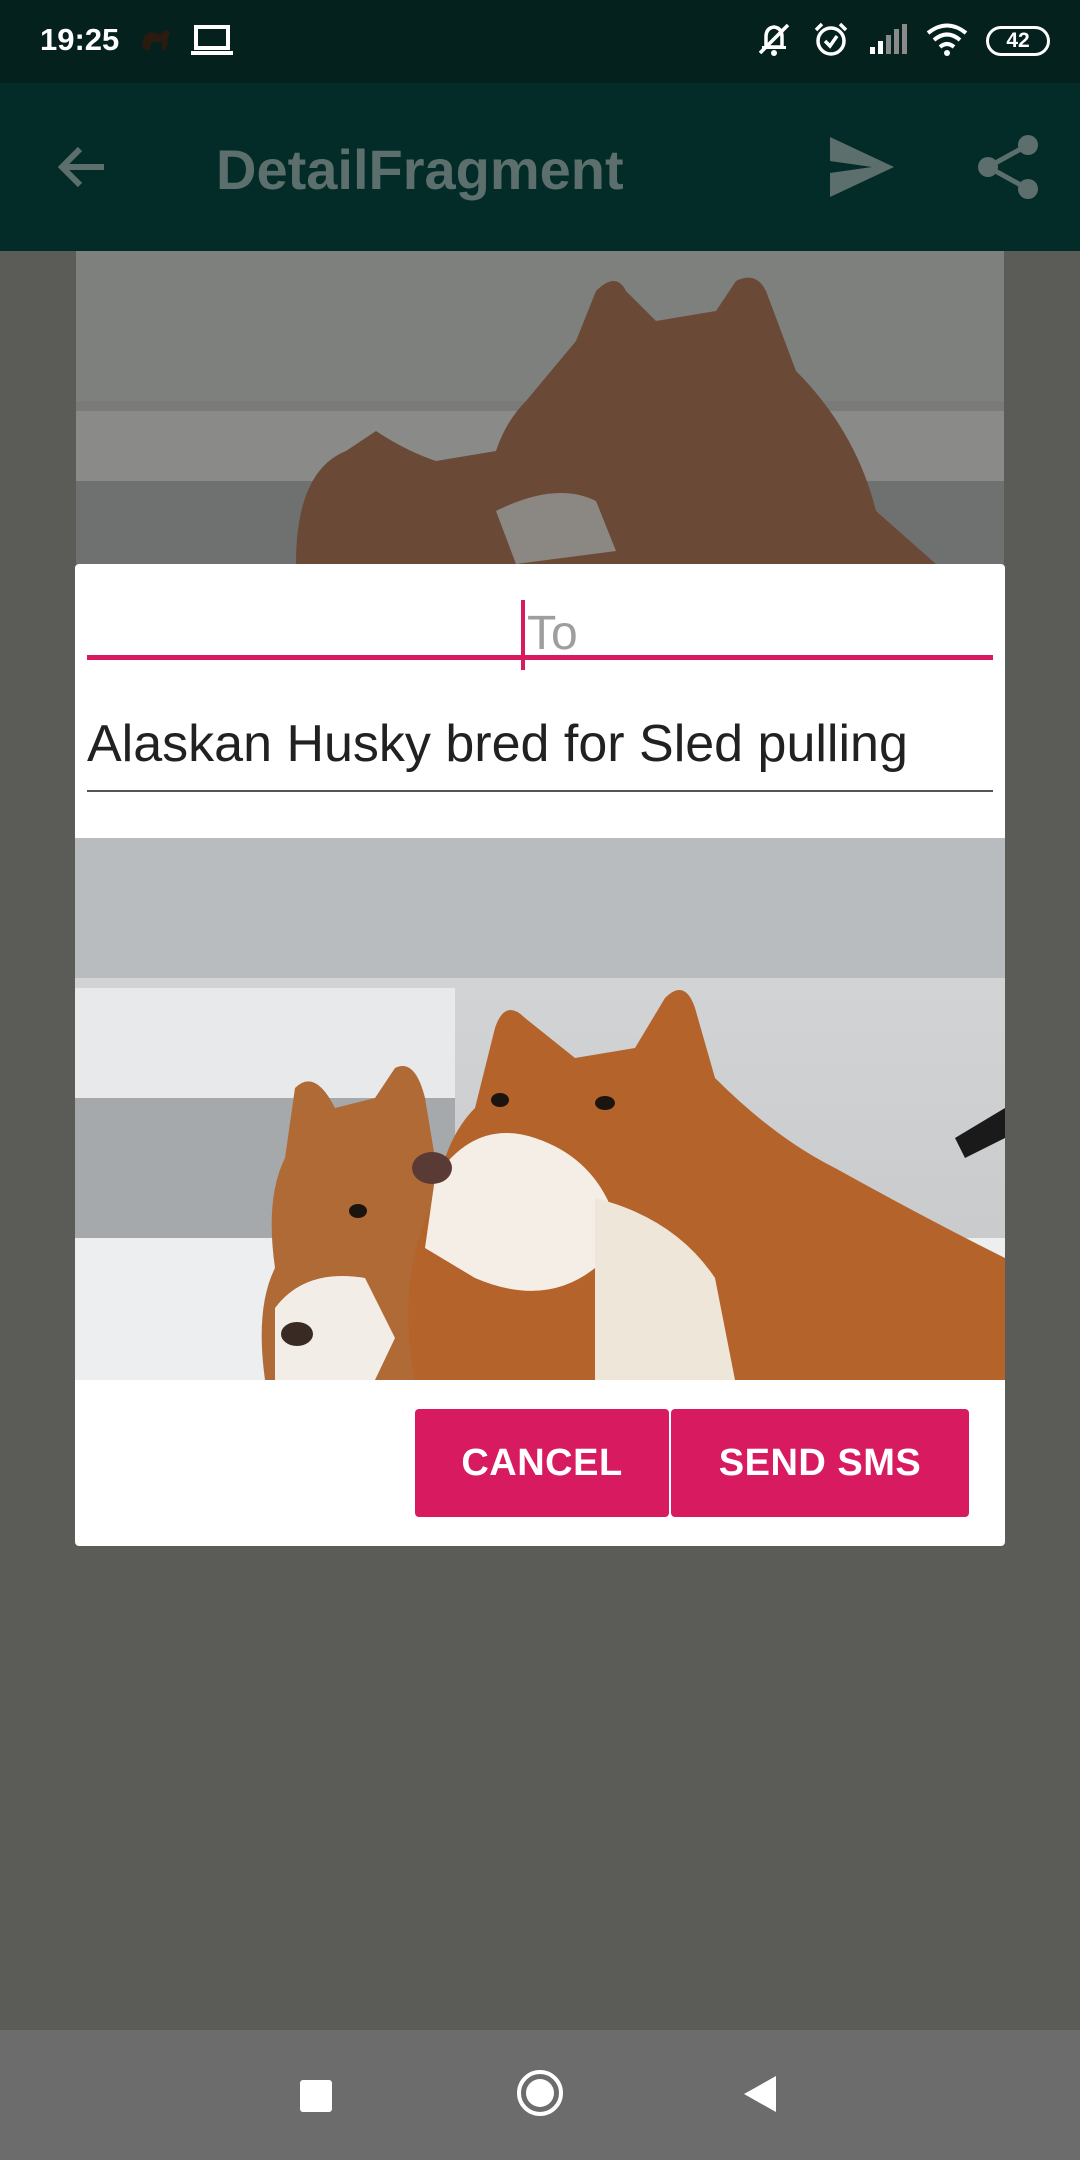 Image resolution: width=1080 pixels, height=2160 pixels. What do you see at coordinates (1008, 167) in the screenshot?
I see `share-icon` at bounding box center [1008, 167].